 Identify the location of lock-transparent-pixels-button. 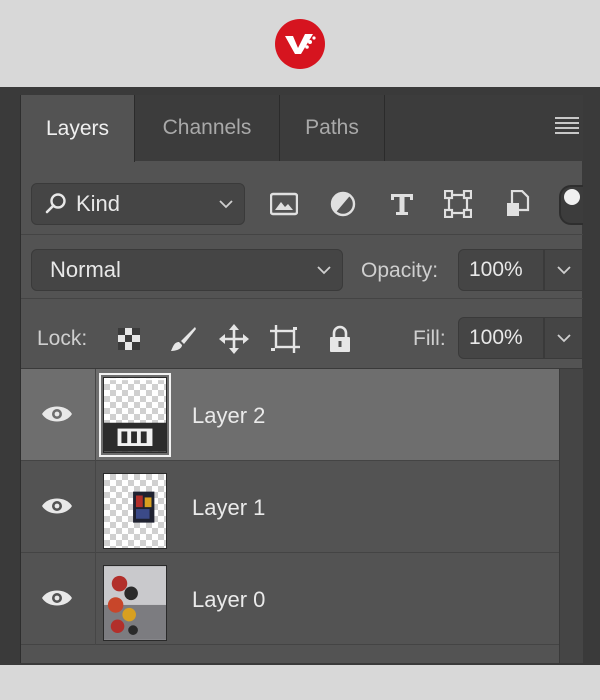
(129, 339).